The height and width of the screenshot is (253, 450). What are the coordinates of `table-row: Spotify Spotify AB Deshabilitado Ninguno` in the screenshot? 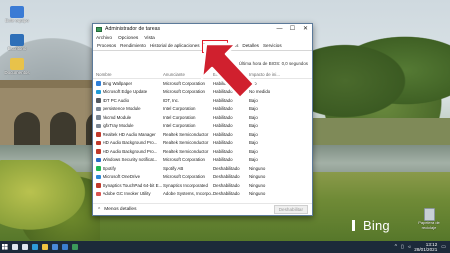 It's located at (202, 168).